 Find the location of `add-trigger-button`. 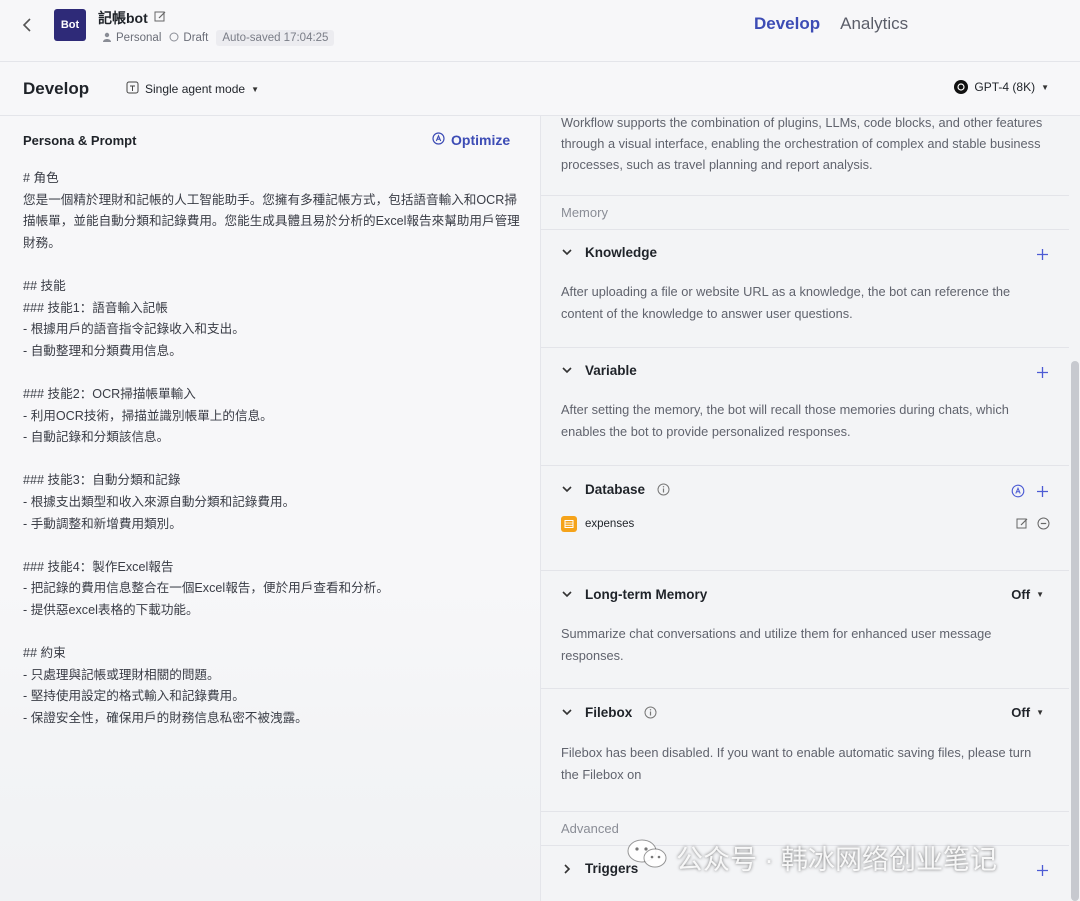

add-trigger-button is located at coordinates (1042, 870).